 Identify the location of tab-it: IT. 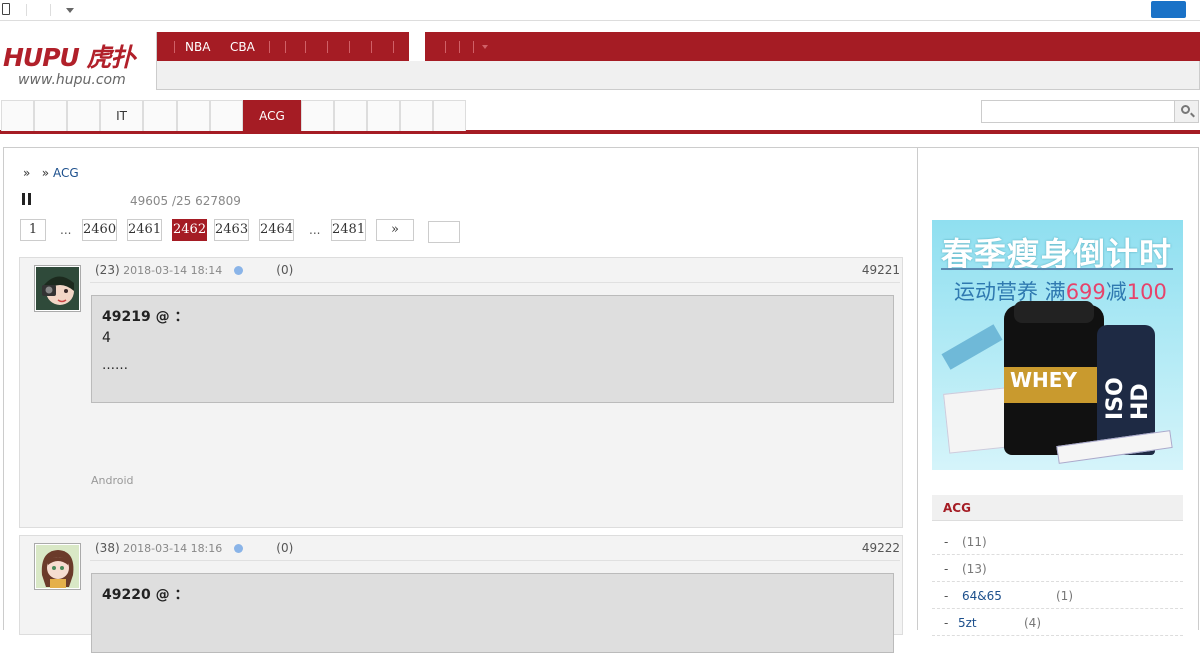
(121, 115).